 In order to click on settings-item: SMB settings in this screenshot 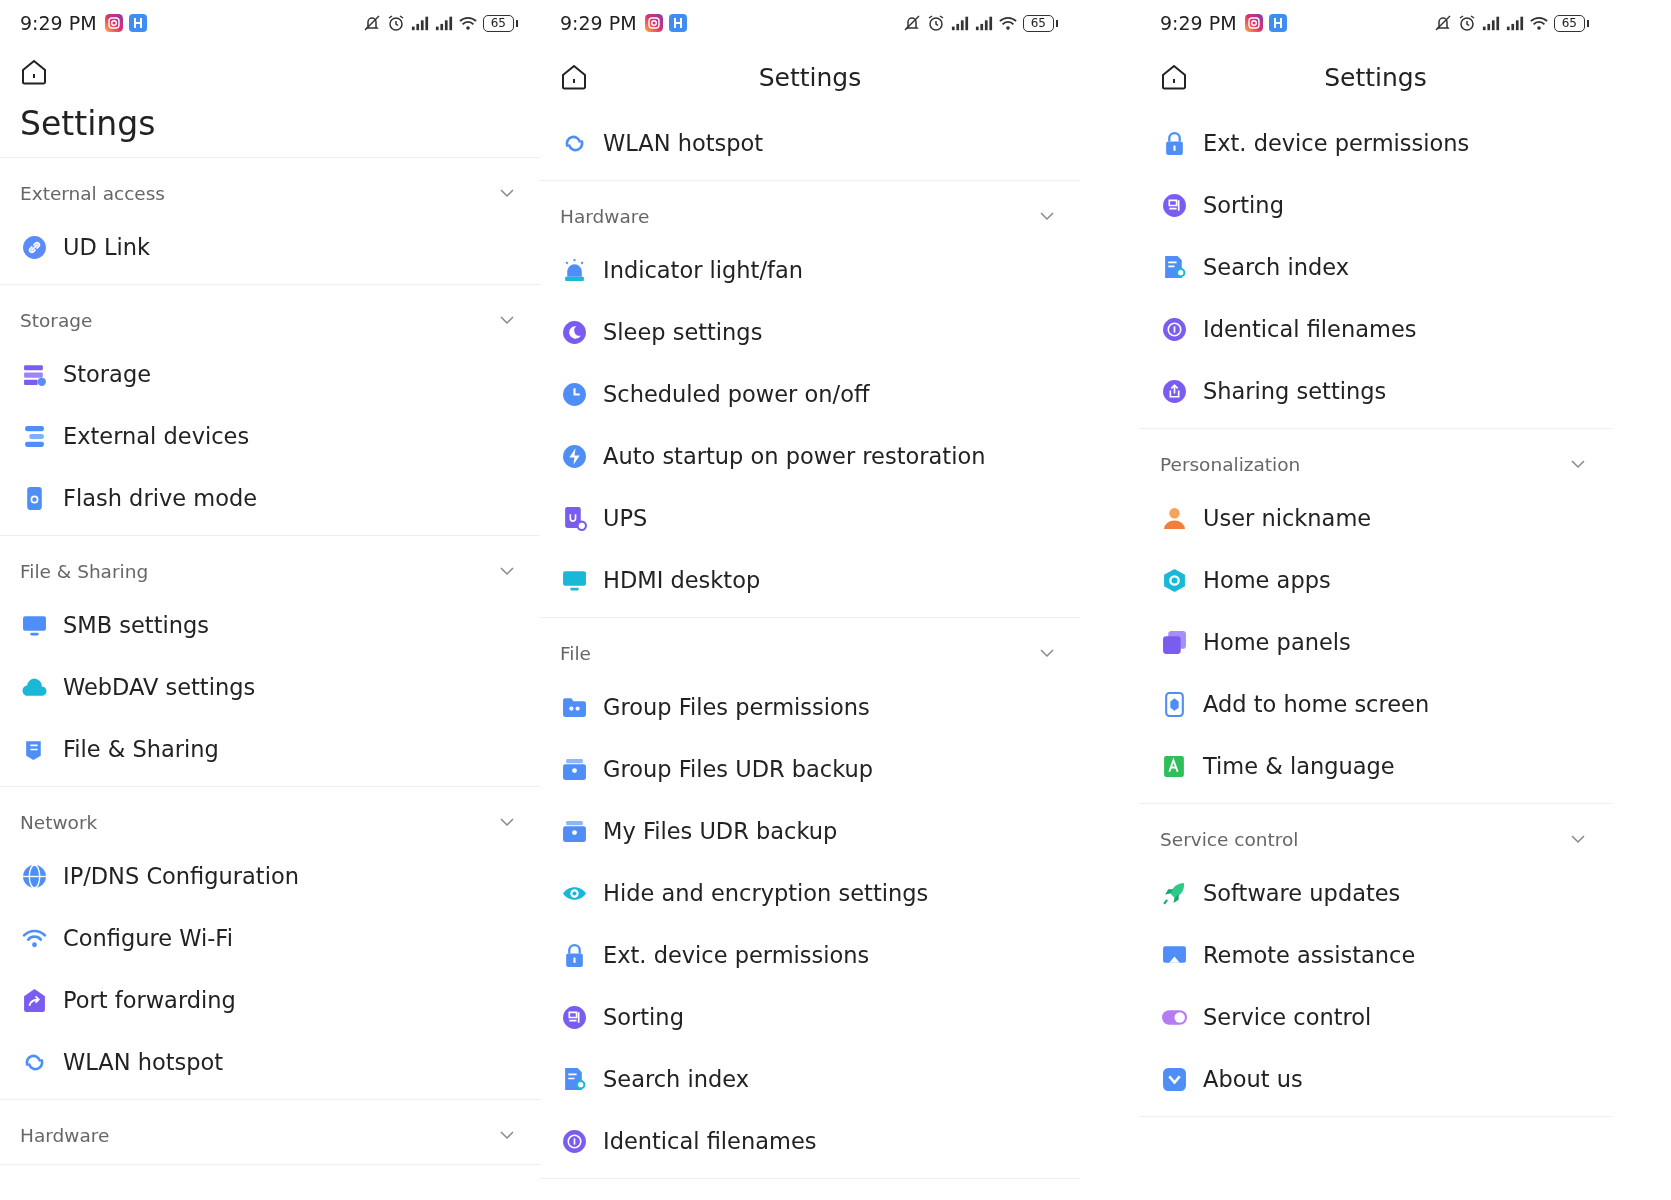, I will do `click(280, 625)`.